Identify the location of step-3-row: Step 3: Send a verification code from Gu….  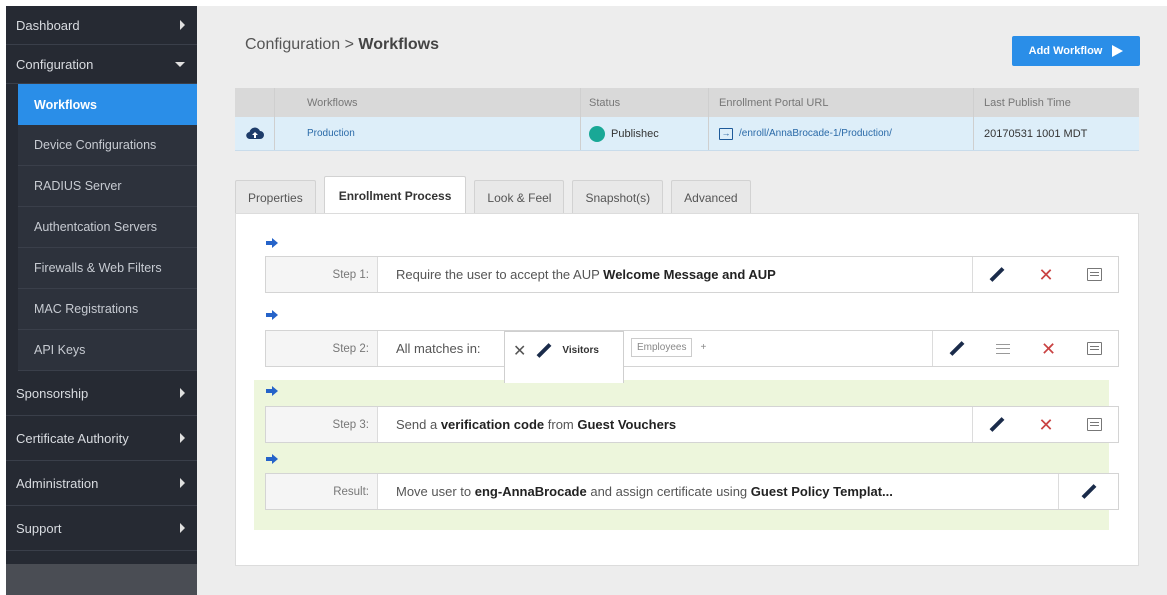
(692, 424).